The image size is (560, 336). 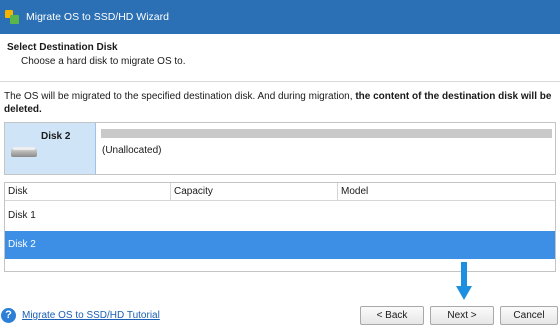 I want to click on question-icon: ?, so click(x=8, y=315).